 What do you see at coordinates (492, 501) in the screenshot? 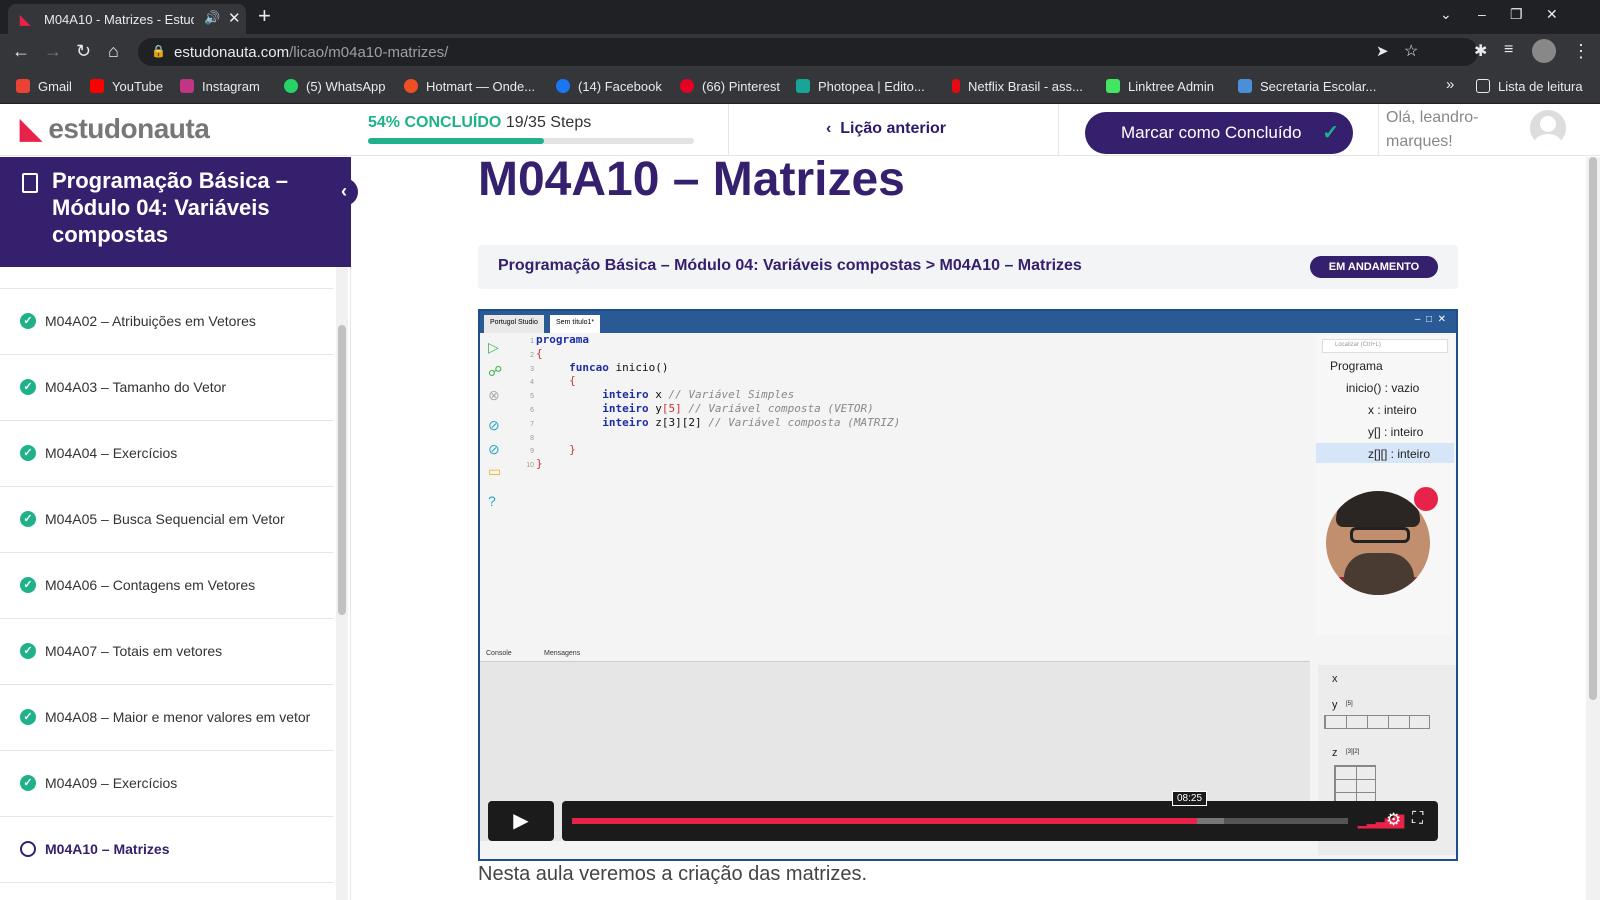
I see `help-icon: ?` at bounding box center [492, 501].